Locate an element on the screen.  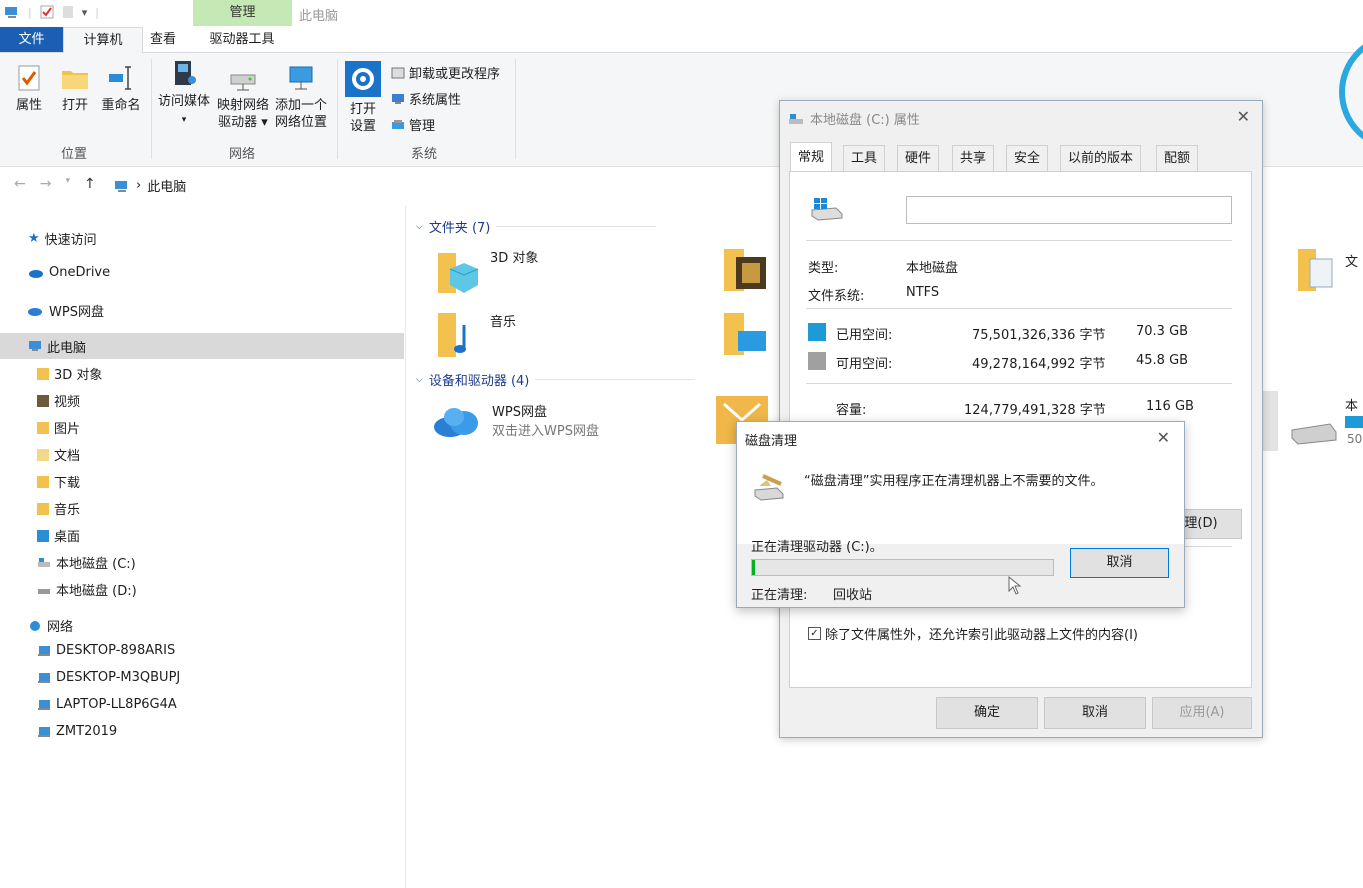
decorative-circle-icon is located at coordinates (1351, 92).